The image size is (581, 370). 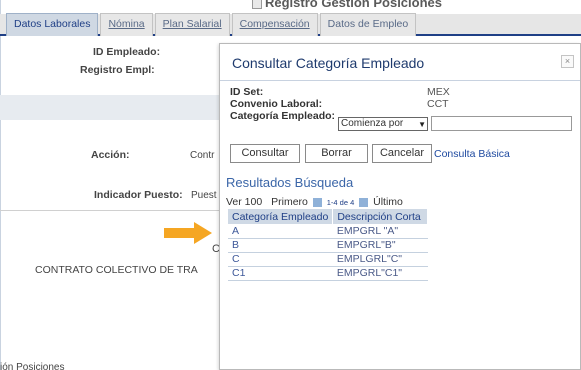 I want to click on consultar-button: Consultar, so click(x=265, y=153).